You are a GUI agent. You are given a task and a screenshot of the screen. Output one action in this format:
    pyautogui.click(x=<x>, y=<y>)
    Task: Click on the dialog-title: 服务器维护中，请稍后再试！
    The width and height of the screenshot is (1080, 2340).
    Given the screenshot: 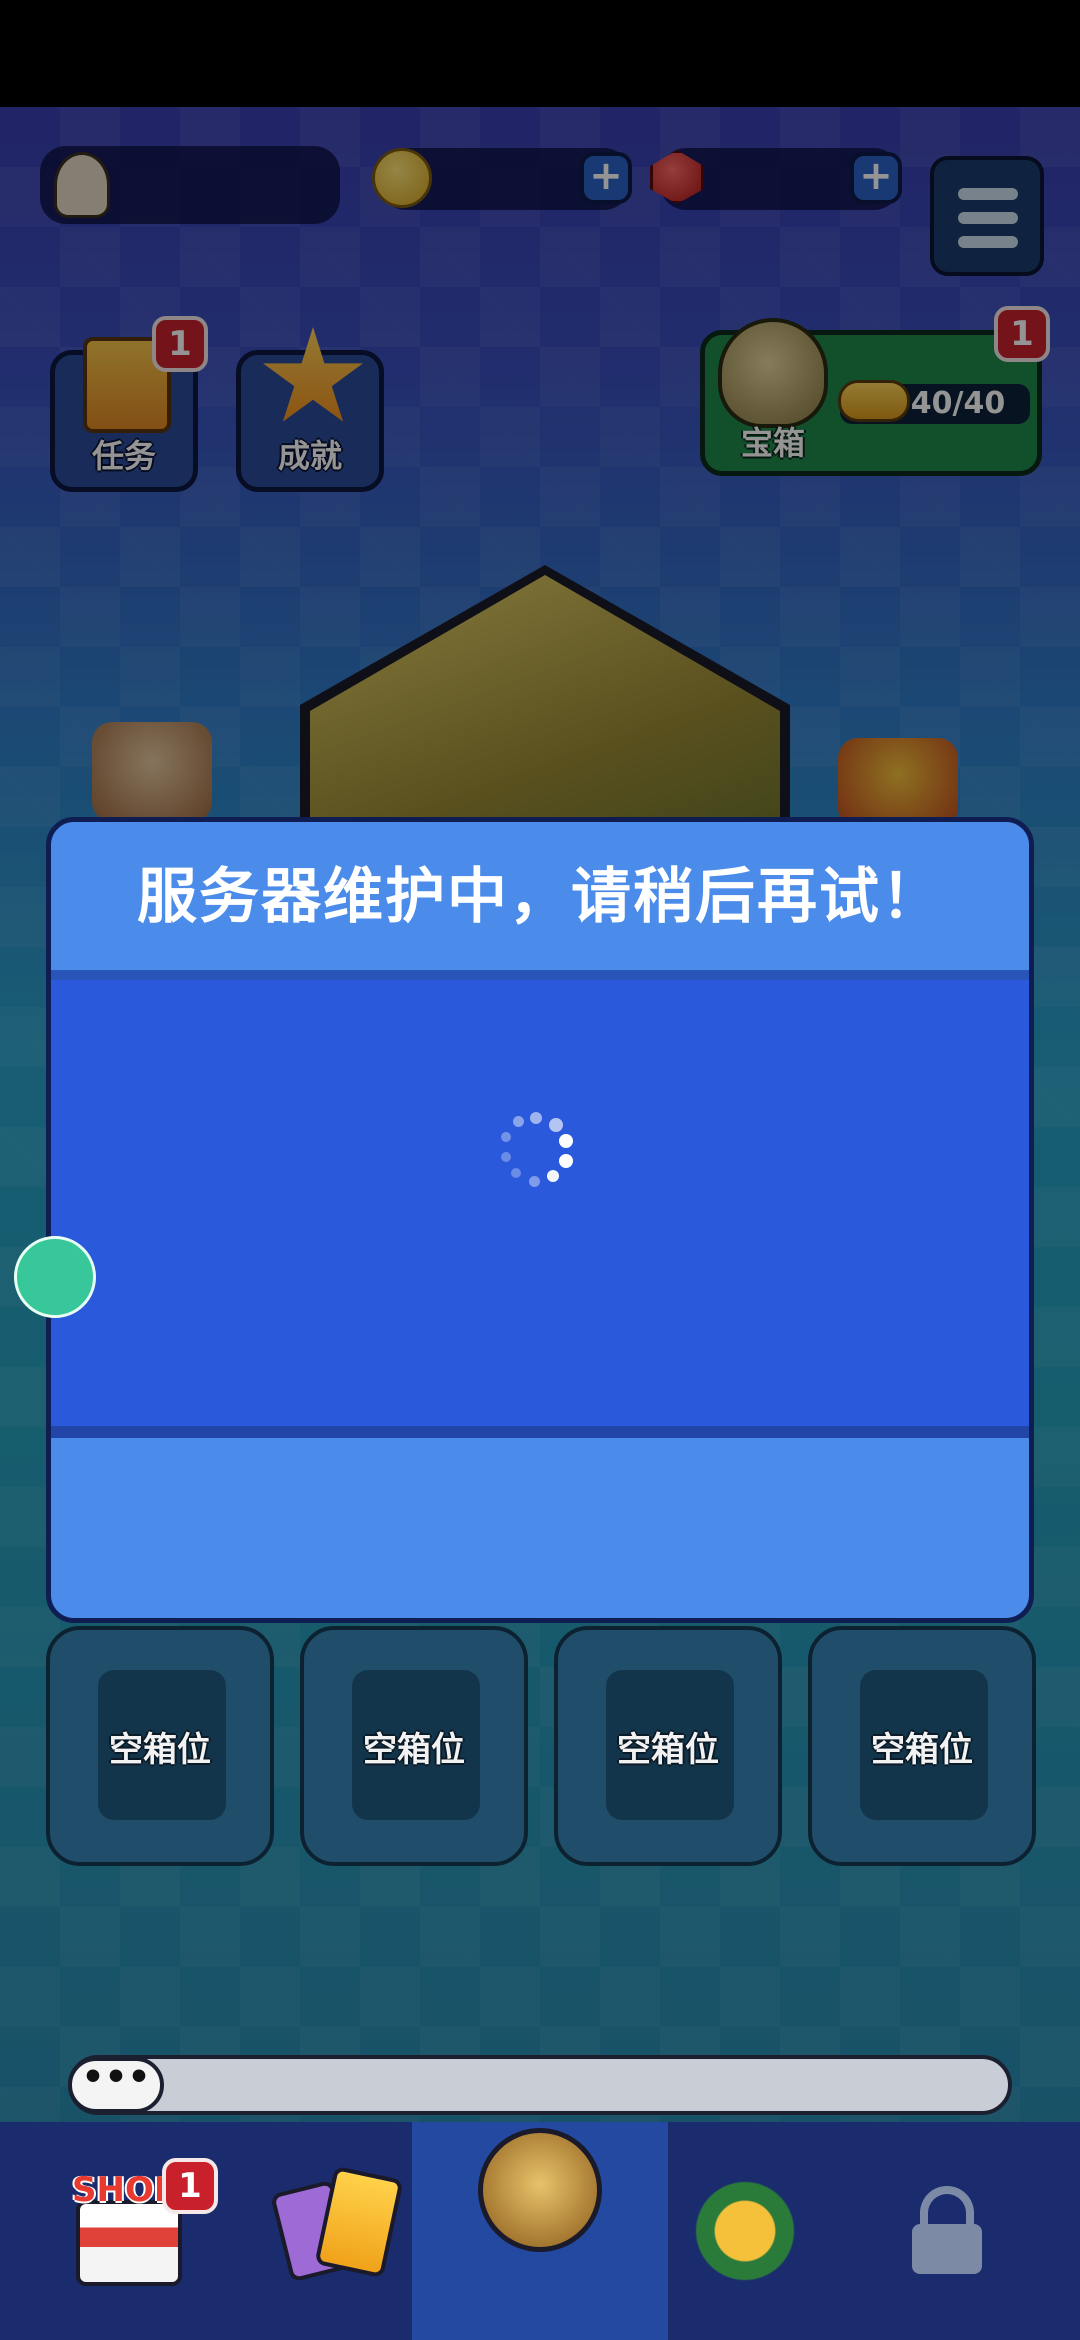 What is the action you would take?
    pyautogui.click(x=540, y=897)
    